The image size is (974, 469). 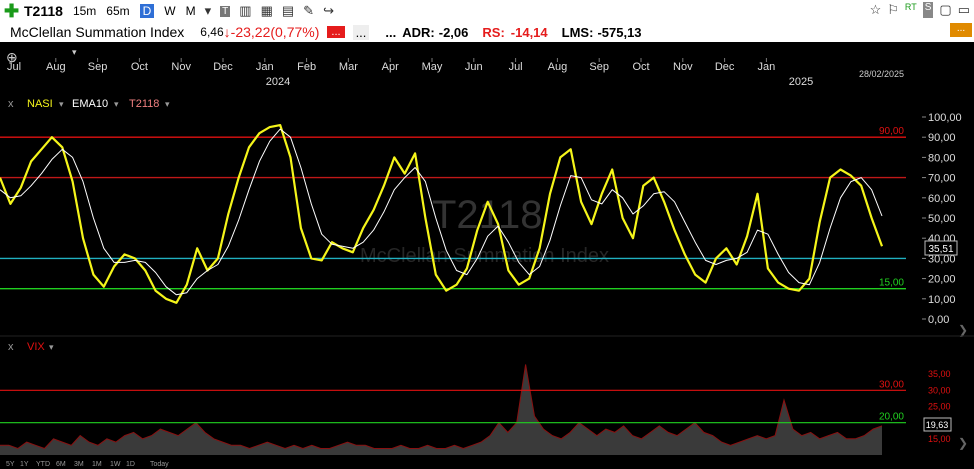 What do you see at coordinates (97, 464) in the screenshot?
I see `period-button: 1M` at bounding box center [97, 464].